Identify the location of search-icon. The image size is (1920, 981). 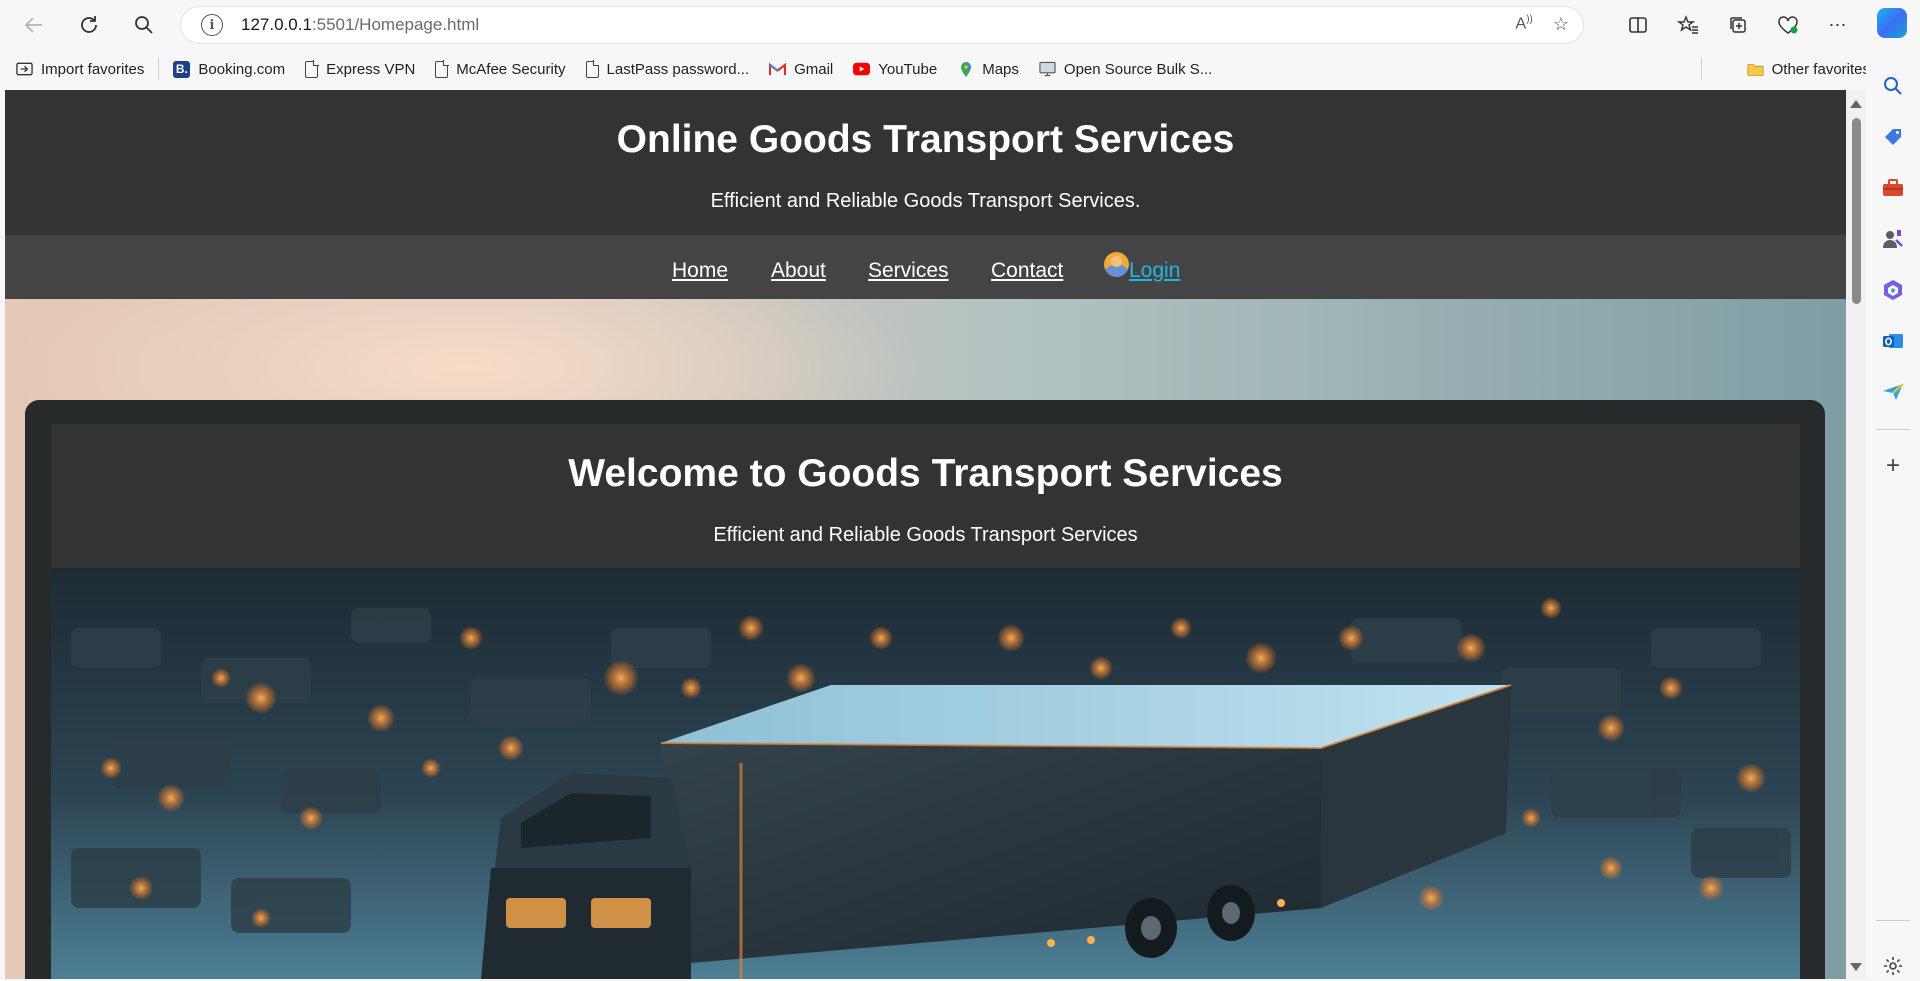
(144, 25).